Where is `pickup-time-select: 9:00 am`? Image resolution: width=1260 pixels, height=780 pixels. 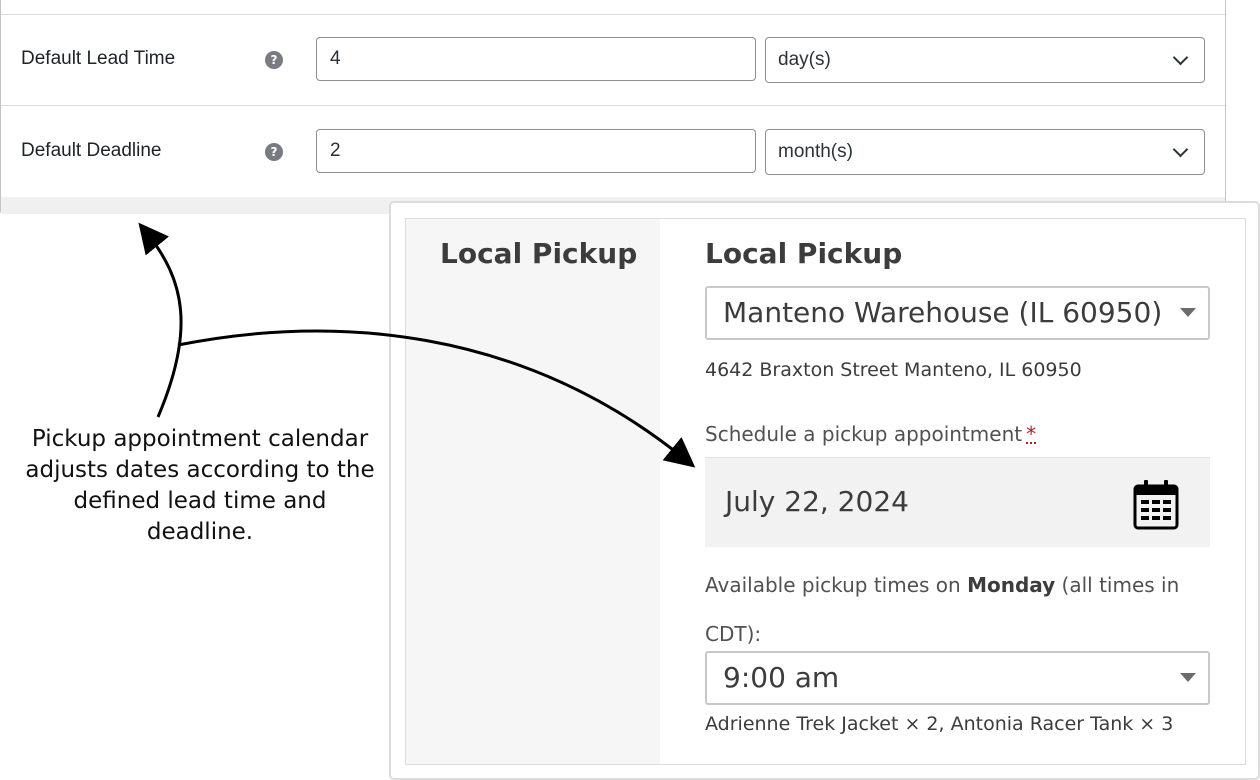 pickup-time-select: 9:00 am is located at coordinates (957, 678).